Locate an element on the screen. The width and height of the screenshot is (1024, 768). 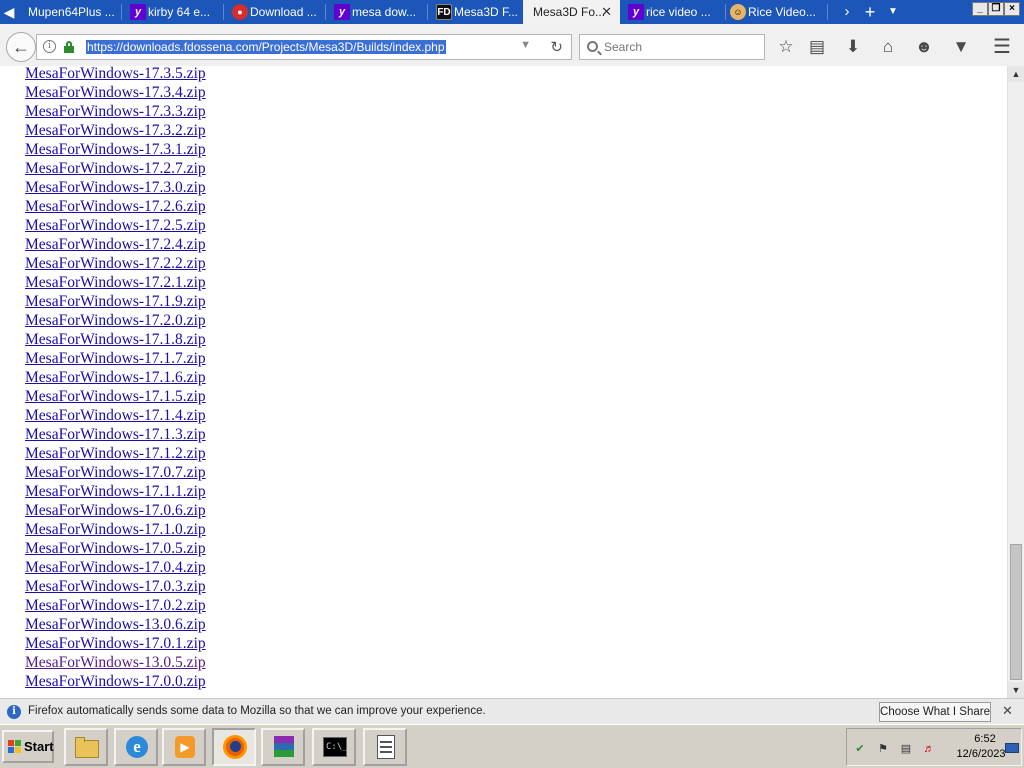
file-download-link: MesaForWindows-17.1.4.zip is located at coordinates (115, 415).